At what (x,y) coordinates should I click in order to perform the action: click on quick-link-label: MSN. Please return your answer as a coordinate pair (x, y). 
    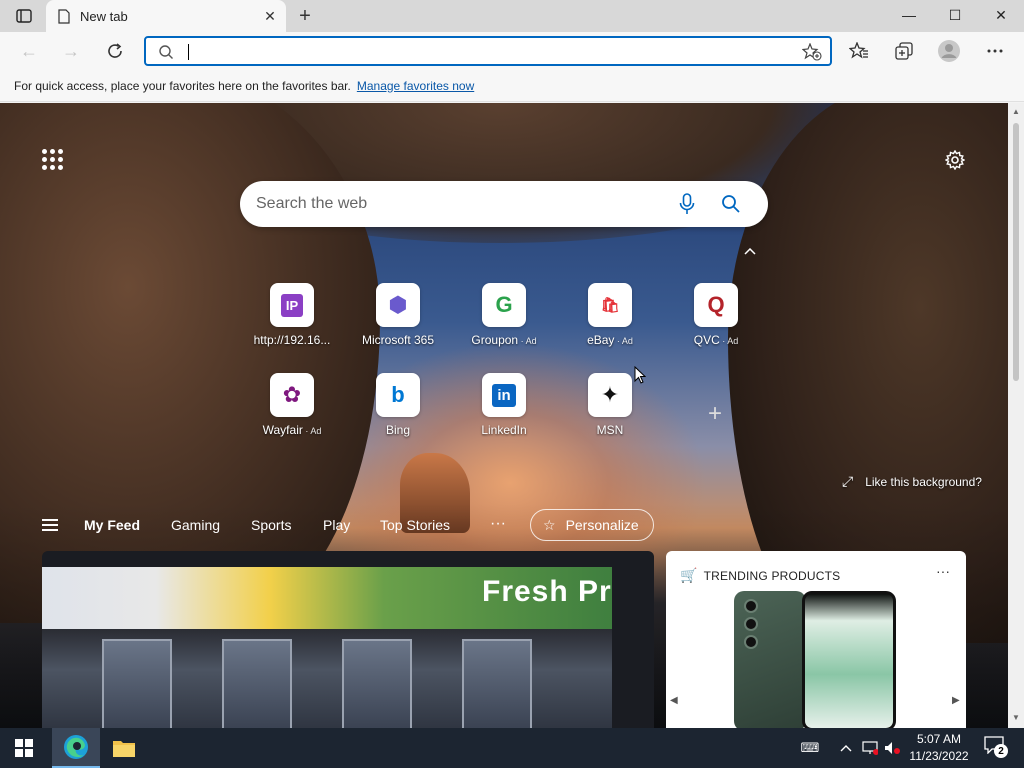
    Looking at the image, I should click on (610, 430).